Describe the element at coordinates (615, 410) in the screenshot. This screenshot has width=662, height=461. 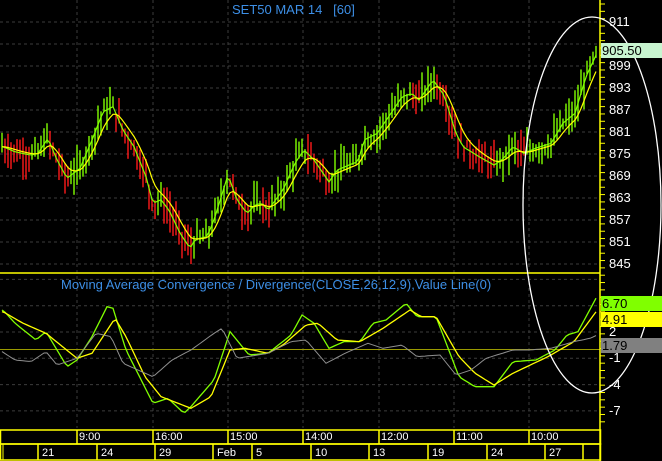
I see `macd-tick-label: -7` at that location.